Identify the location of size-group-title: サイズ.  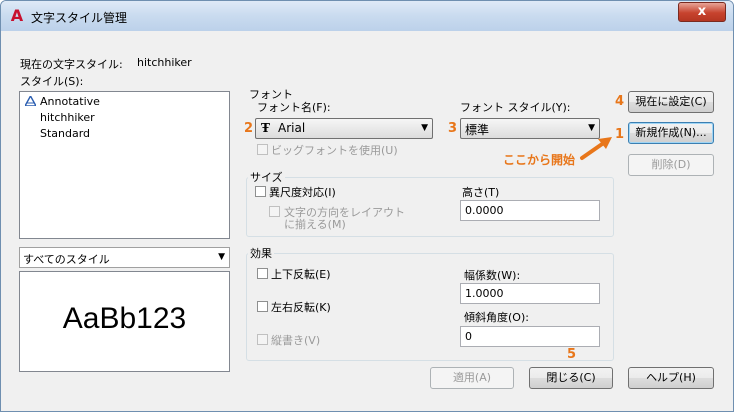
(266, 177).